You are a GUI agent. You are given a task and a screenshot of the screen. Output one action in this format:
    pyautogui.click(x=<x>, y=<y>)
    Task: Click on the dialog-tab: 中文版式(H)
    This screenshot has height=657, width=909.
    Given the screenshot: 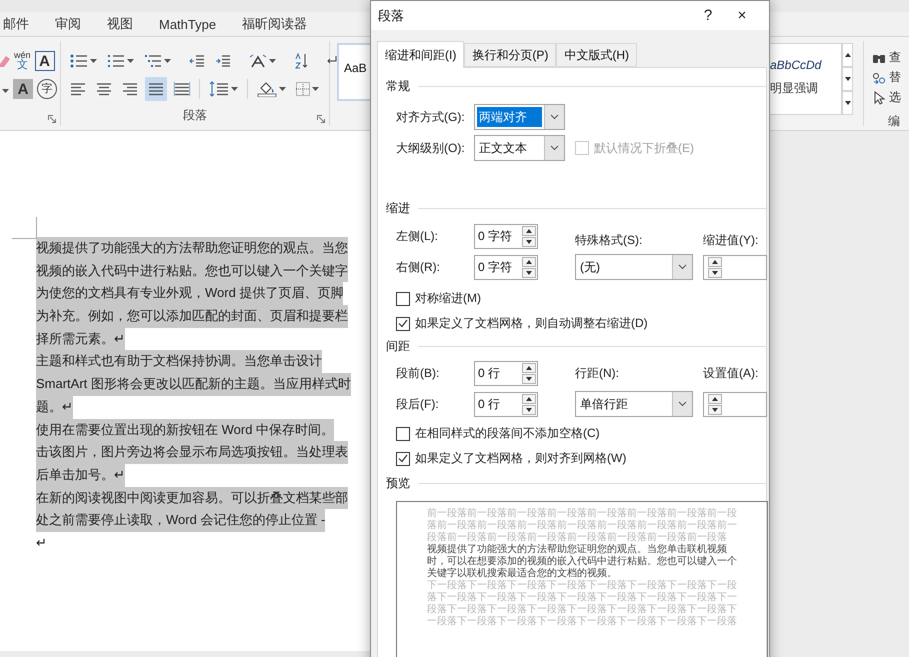 What is the action you would take?
    pyautogui.click(x=596, y=55)
    